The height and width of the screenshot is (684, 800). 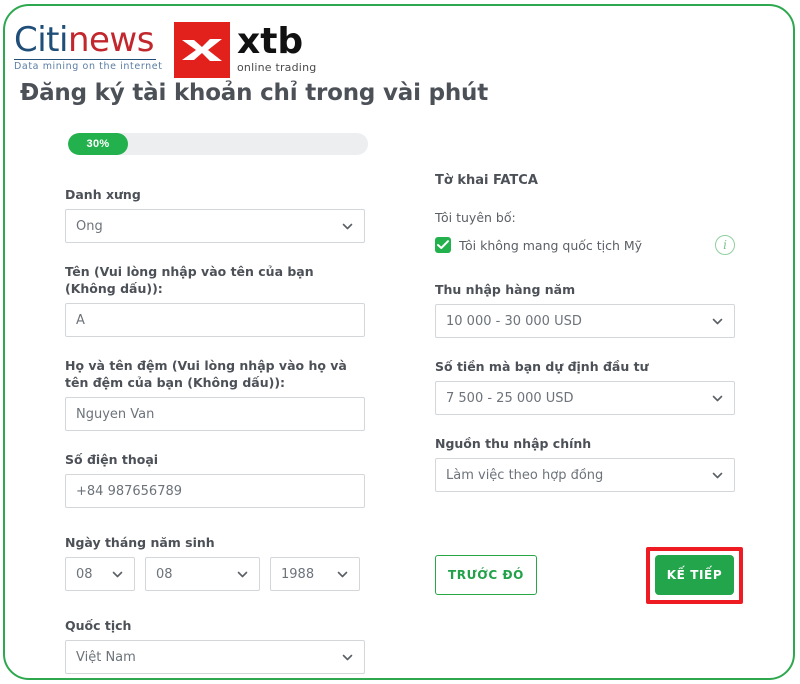 I want to click on xtb-logo: xtb online trading, so click(x=245, y=50).